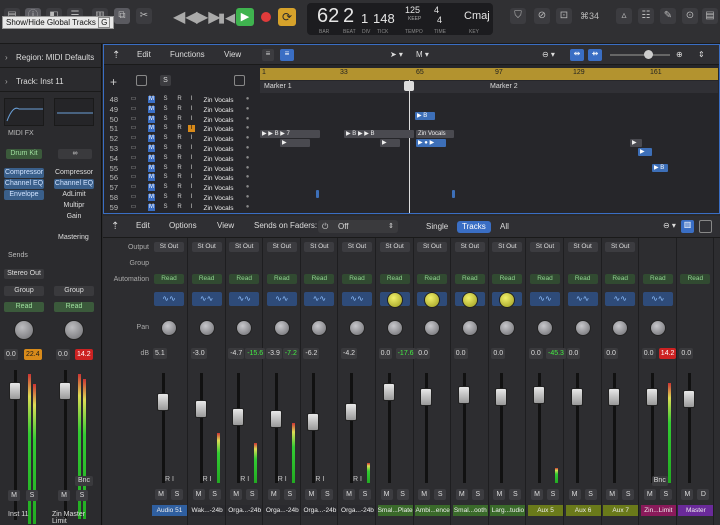 Image resolution: width=720 pixels, height=525 pixels. What do you see at coordinates (358, 226) in the screenshot?
I see `sends-on-faders-select: ⏻ Off ⇕` at bounding box center [358, 226].